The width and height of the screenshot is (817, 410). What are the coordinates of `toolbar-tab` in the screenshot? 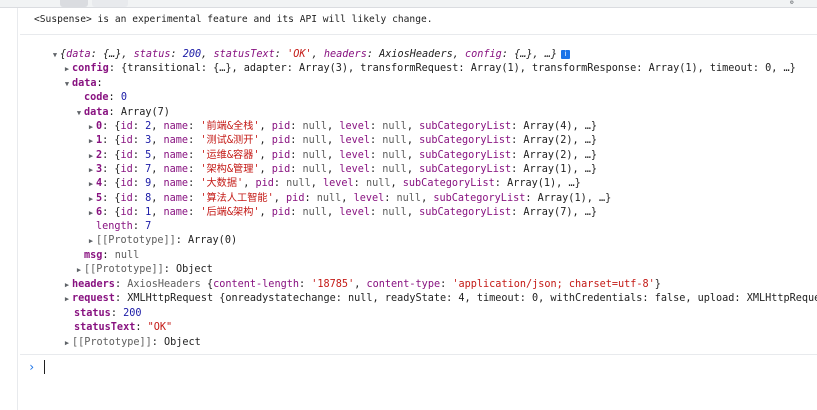 It's located at (74, 3).